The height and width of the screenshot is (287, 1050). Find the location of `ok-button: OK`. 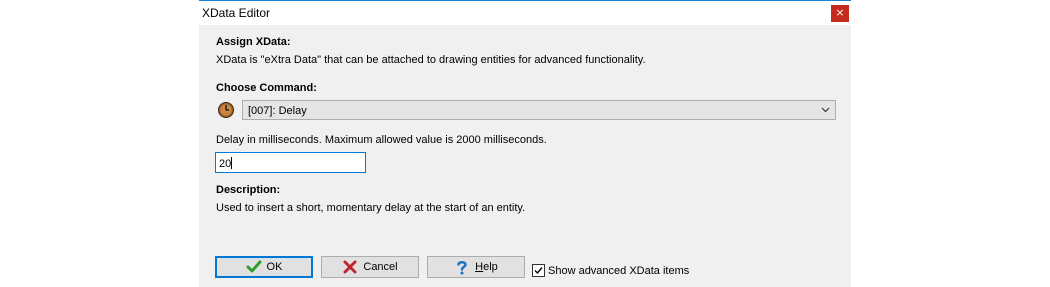

ok-button: OK is located at coordinates (264, 267).